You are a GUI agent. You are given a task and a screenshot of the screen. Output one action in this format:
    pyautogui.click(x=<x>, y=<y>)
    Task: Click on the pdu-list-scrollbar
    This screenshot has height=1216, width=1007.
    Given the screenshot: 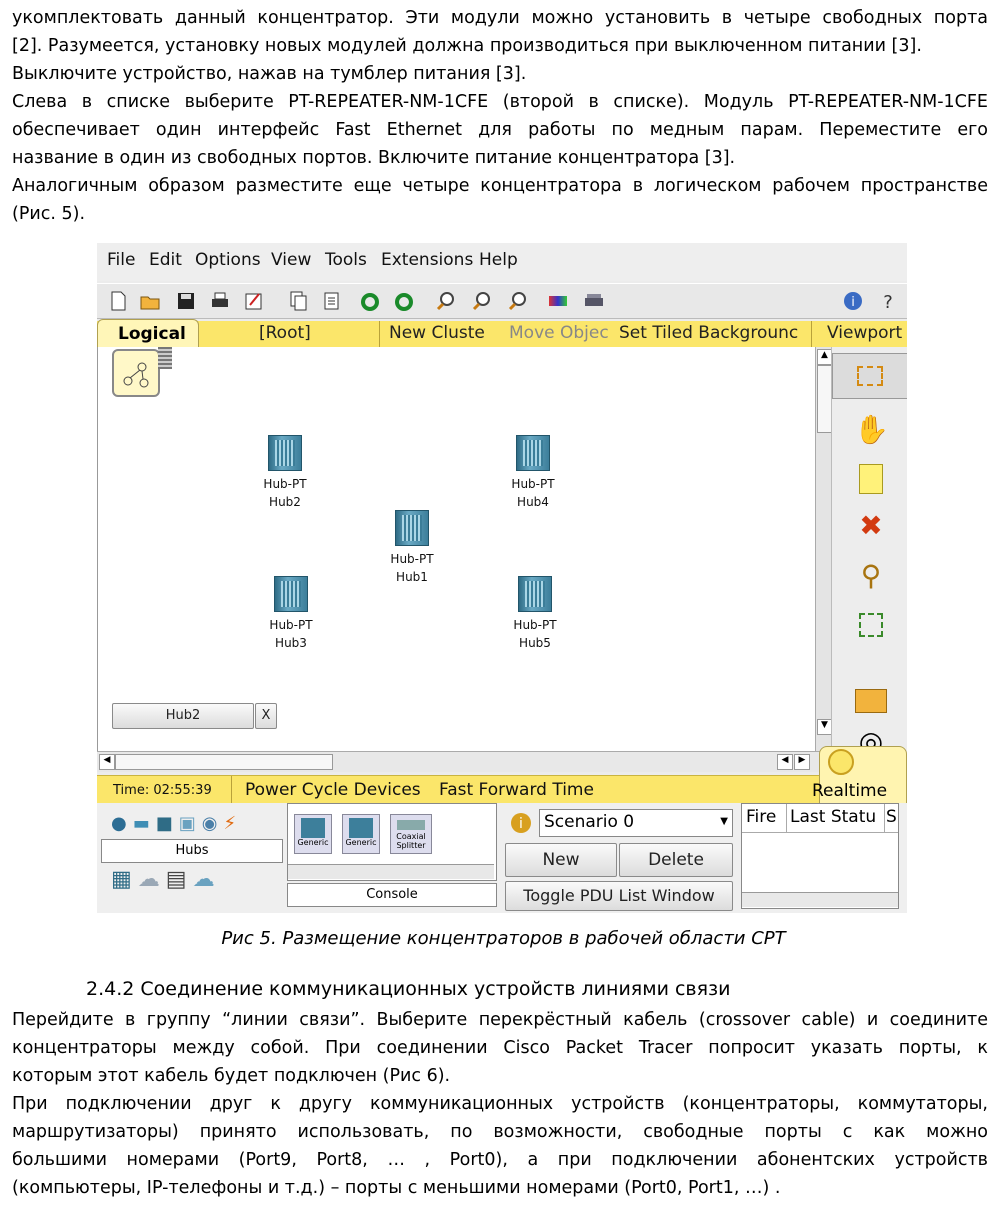 What is the action you would take?
    pyautogui.click(x=820, y=899)
    